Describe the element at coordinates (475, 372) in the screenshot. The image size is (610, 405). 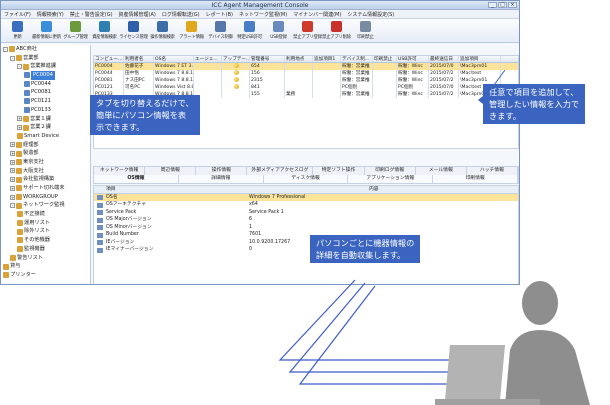
I see `laptop-screen` at that location.